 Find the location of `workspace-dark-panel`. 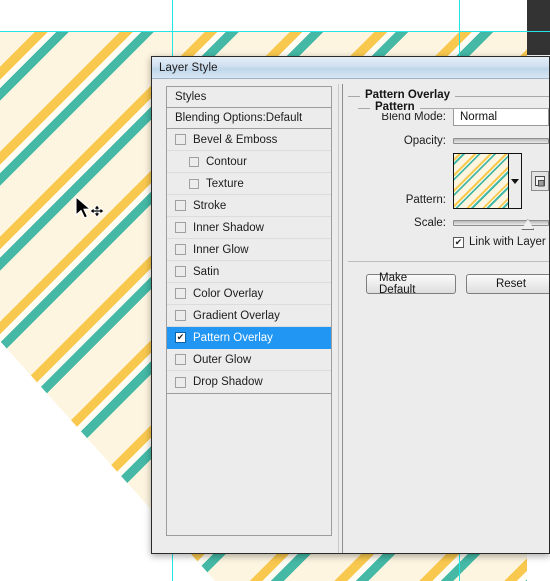

workspace-dark-panel is located at coordinates (538, 27).